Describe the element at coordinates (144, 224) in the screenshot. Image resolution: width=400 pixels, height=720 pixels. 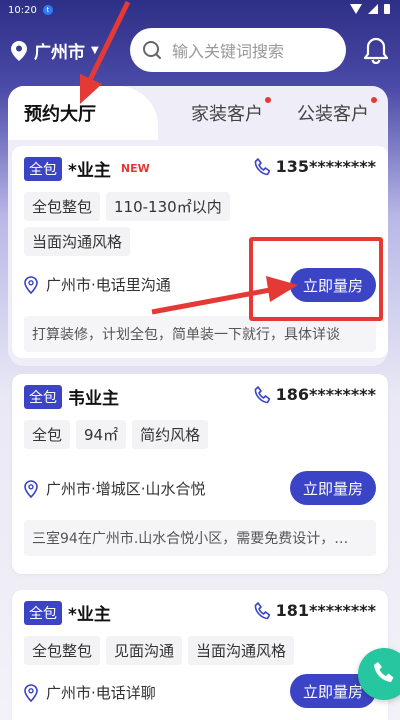
I see `tag-list: 全包整包 110-130㎡以内 当面沟通风格` at that location.